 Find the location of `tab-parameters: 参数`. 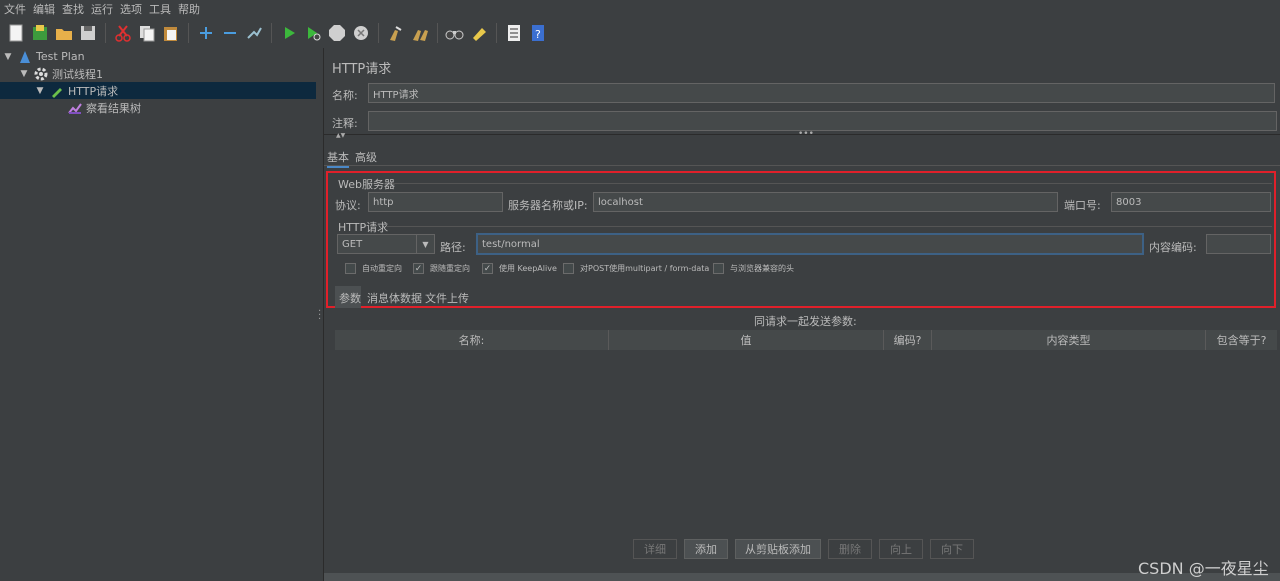

tab-parameters: 参数 is located at coordinates (350, 298).